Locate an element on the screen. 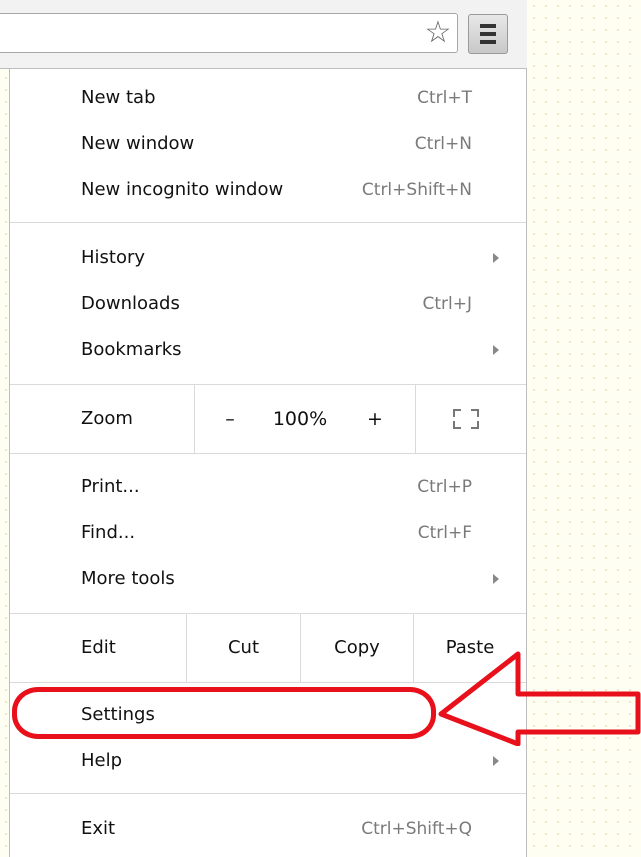 The width and height of the screenshot is (641, 857). copy-button: Copy is located at coordinates (357, 648).